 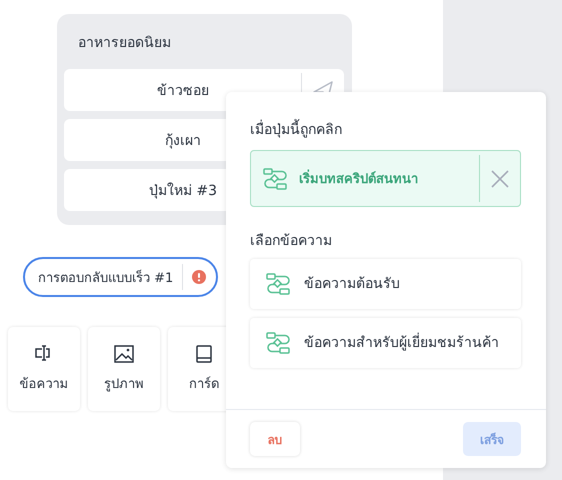 What do you see at coordinates (124, 369) in the screenshot?
I see `content-type-tile: รูปภาพ` at bounding box center [124, 369].